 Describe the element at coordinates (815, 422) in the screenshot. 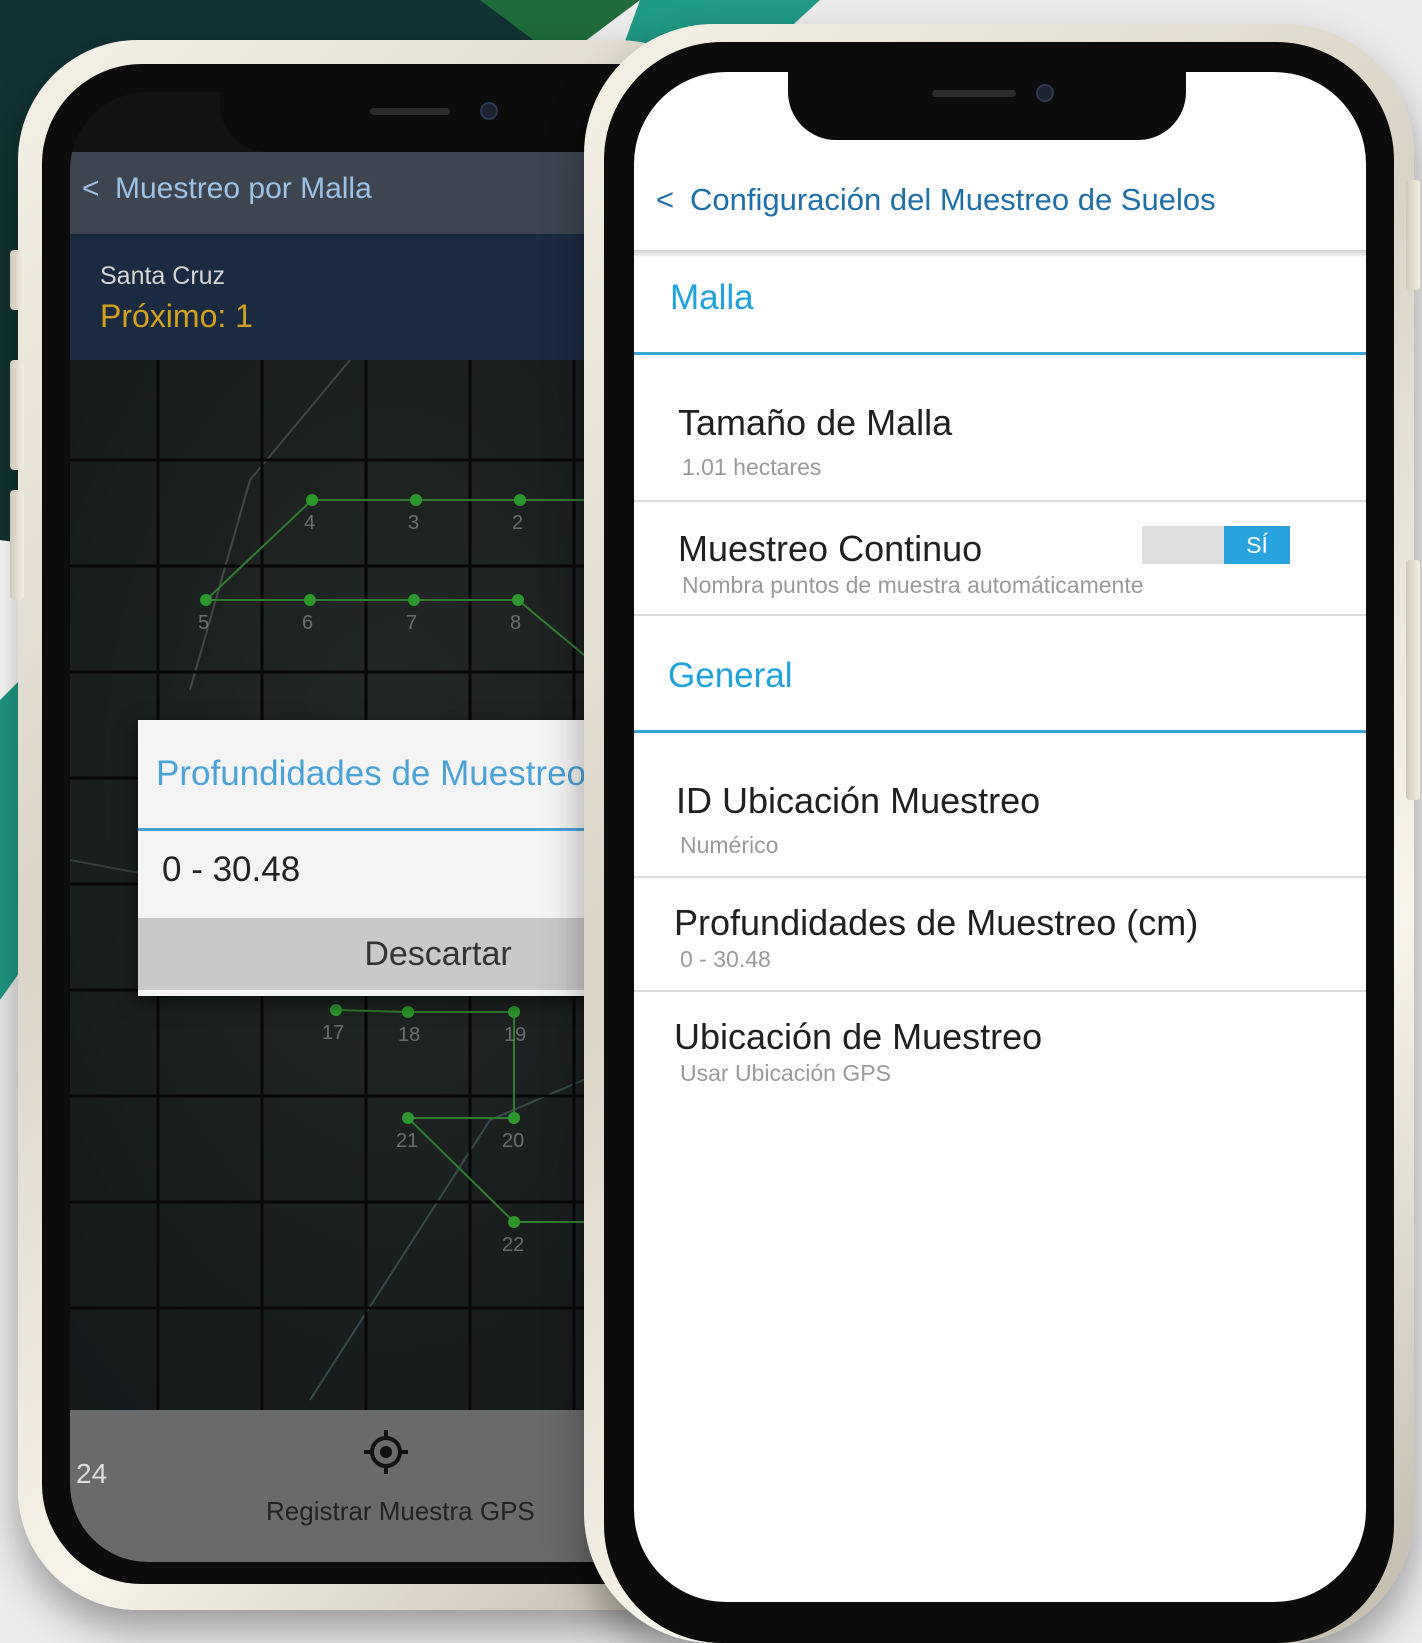

I see `setting-title: Tamaño de Malla` at that location.